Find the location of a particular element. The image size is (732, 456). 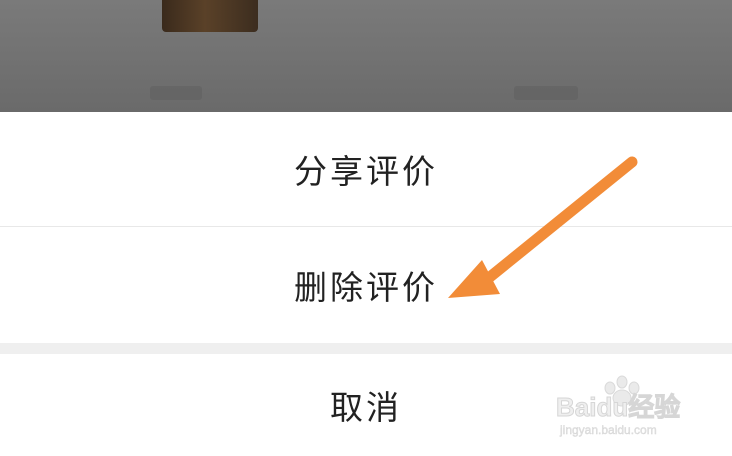

share-review-label: 分享评价 is located at coordinates (366, 171).